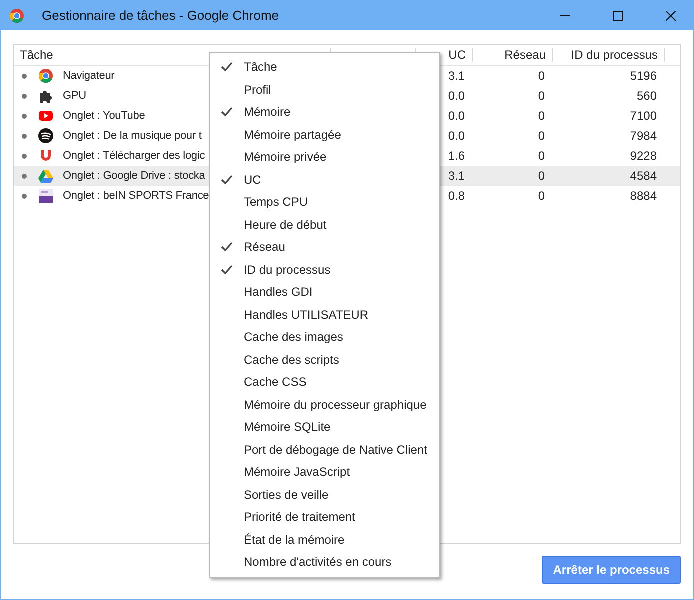 Image resolution: width=694 pixels, height=600 pixels. I want to click on tile-icon, so click(46, 196).